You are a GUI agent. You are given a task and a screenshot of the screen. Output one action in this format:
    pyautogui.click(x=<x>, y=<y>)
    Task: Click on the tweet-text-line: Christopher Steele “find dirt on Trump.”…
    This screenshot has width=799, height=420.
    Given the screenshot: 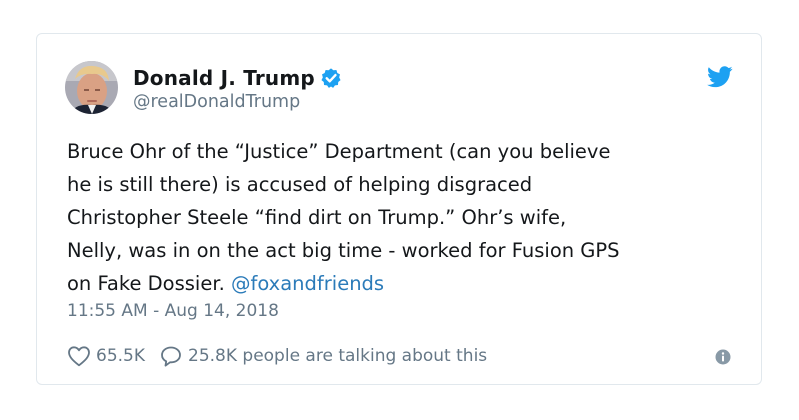 What is the action you would take?
    pyautogui.click(x=317, y=217)
    